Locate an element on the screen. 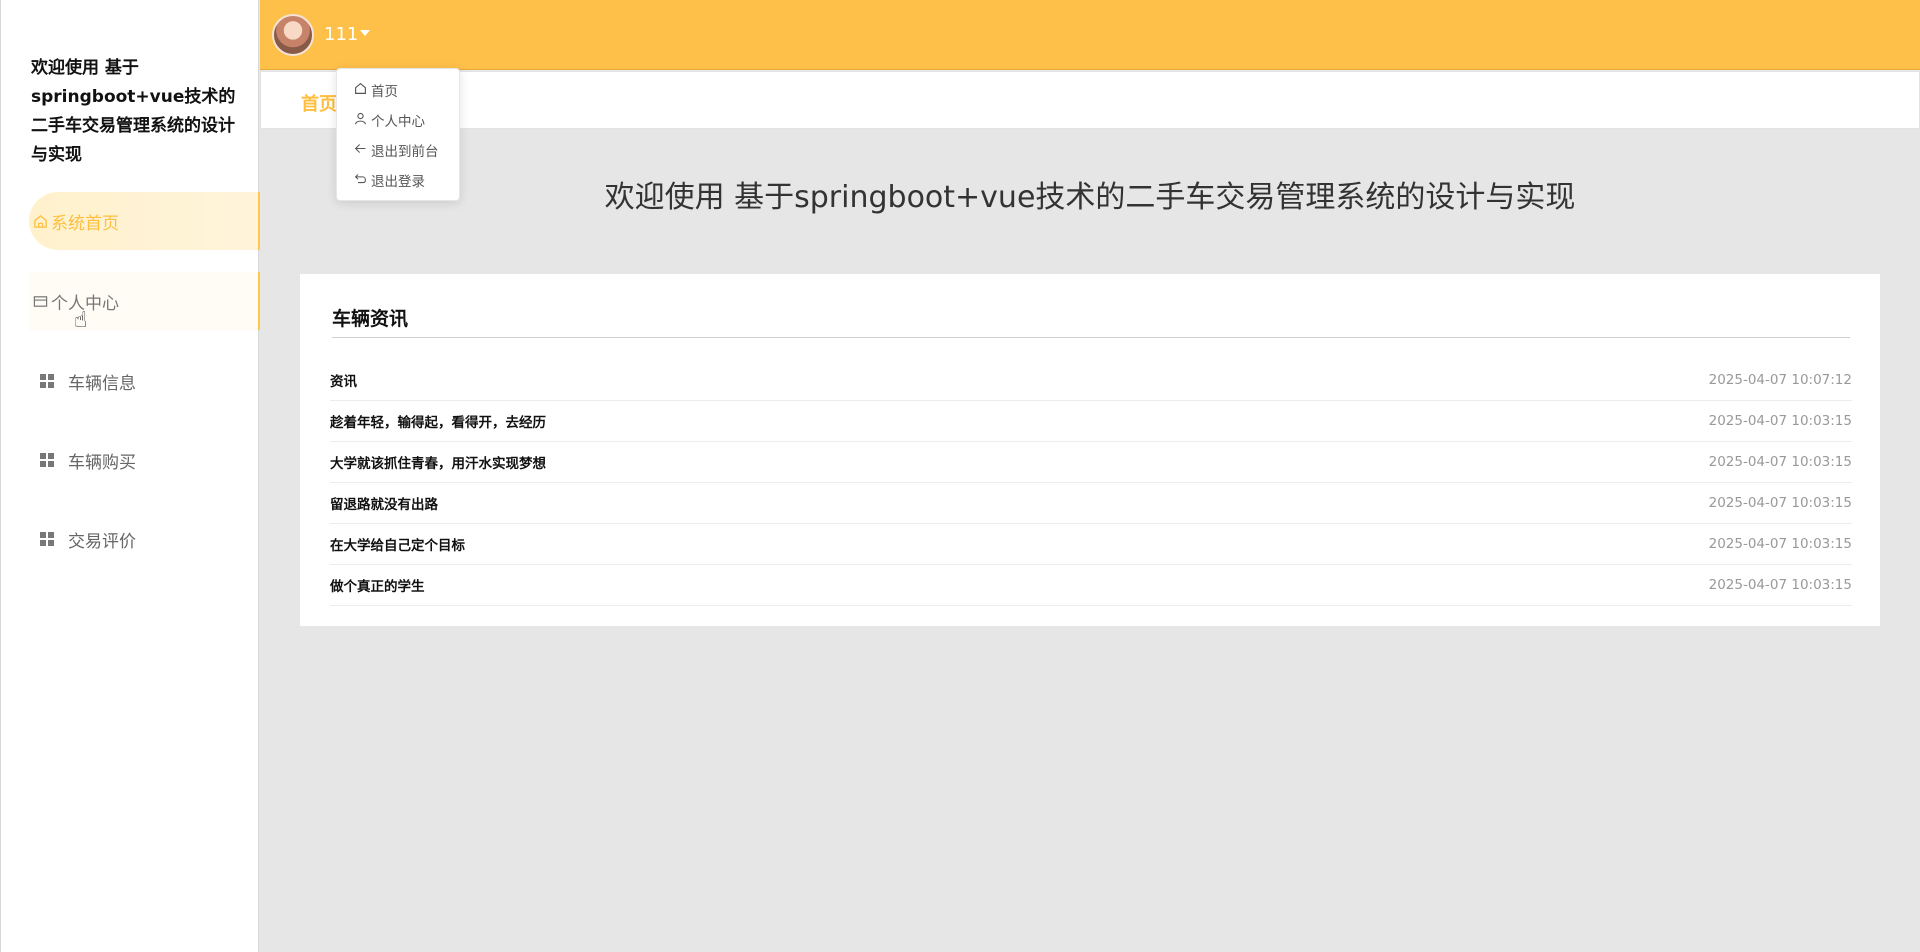 This screenshot has width=1920, height=952. menu-item-label: 退出到前台 is located at coordinates (405, 152).